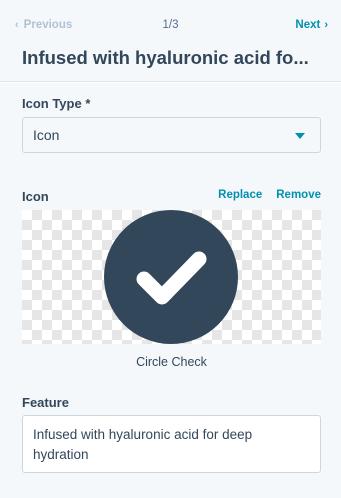  Describe the element at coordinates (240, 195) in the screenshot. I see `replace-link: Replace` at that location.